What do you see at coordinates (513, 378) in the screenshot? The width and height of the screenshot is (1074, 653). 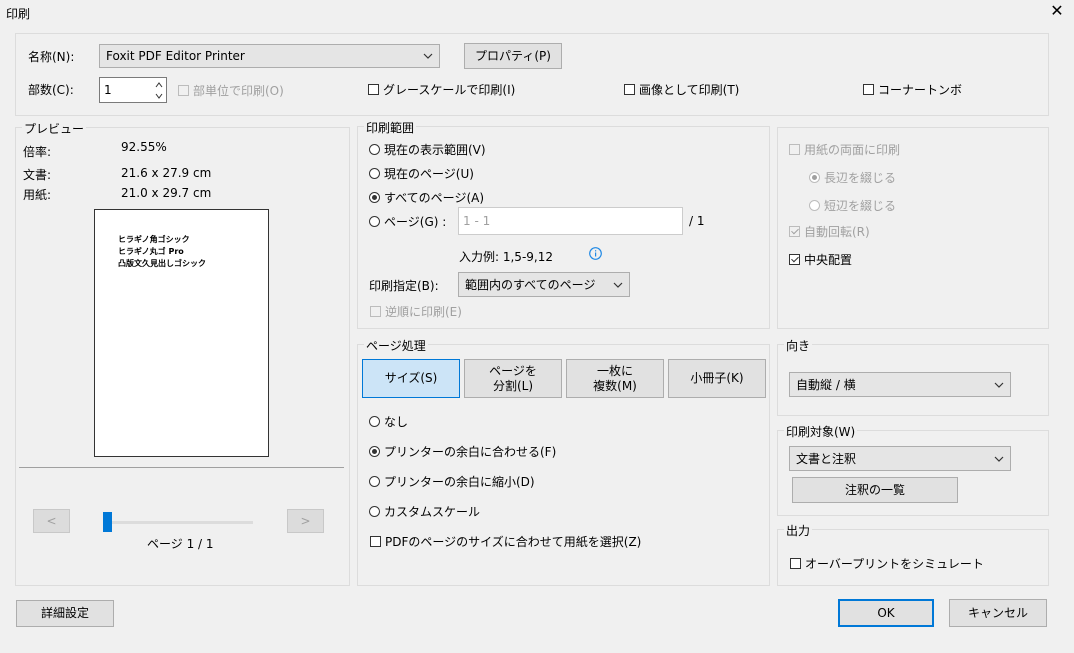 I see `tab-split-pages: ページを 分割(L)` at bounding box center [513, 378].